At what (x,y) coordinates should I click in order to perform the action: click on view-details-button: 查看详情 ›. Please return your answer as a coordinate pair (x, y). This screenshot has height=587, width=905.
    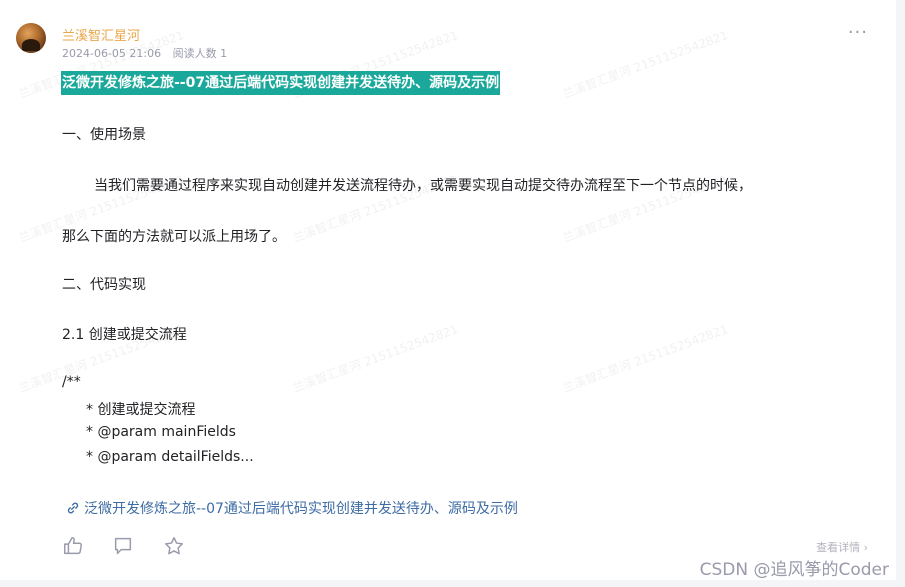
    Looking at the image, I should click on (842, 547).